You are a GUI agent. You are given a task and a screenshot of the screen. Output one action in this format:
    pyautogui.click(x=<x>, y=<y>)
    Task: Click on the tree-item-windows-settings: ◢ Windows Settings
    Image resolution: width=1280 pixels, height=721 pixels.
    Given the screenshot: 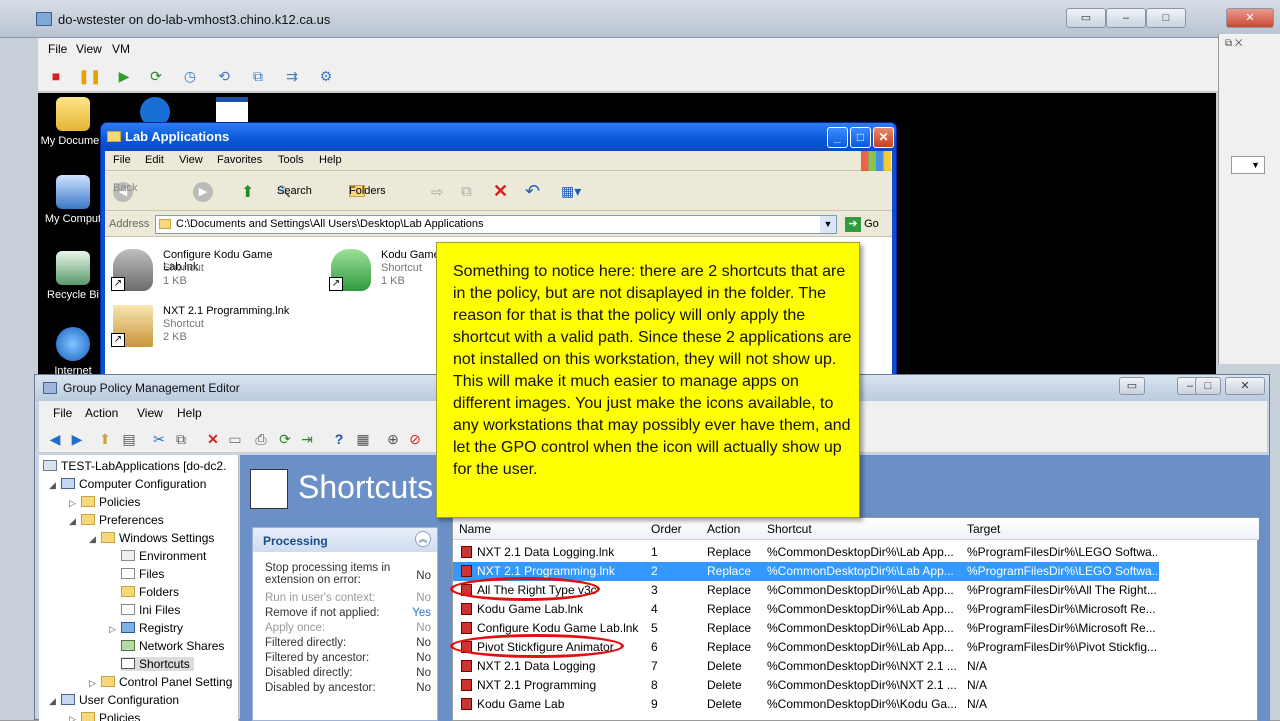 What is the action you would take?
    pyautogui.click(x=151, y=538)
    